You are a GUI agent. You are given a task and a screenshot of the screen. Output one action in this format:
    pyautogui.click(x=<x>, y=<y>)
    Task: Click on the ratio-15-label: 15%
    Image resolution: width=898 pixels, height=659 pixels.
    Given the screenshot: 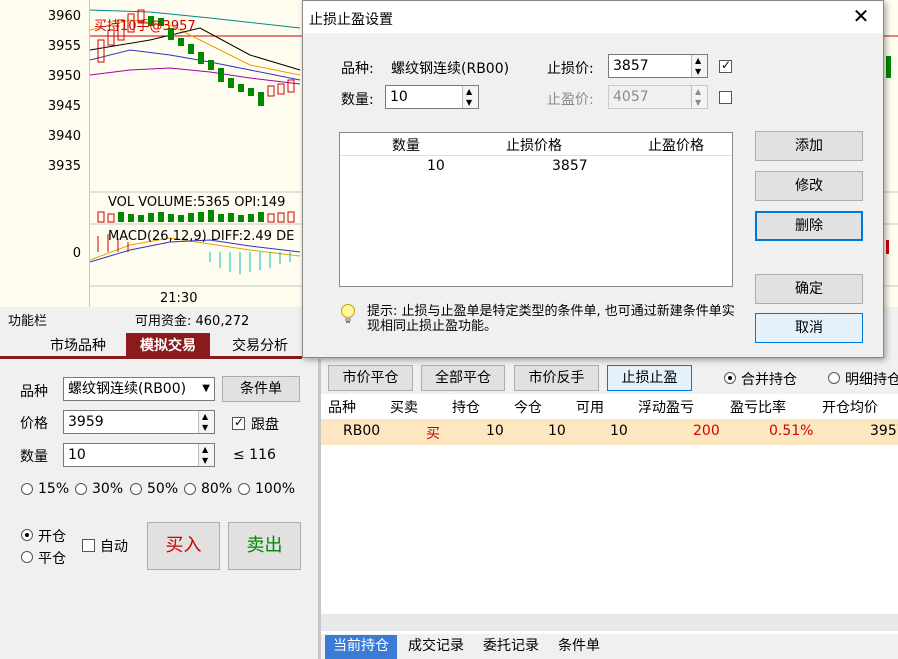 What is the action you would take?
    pyautogui.click(x=54, y=489)
    